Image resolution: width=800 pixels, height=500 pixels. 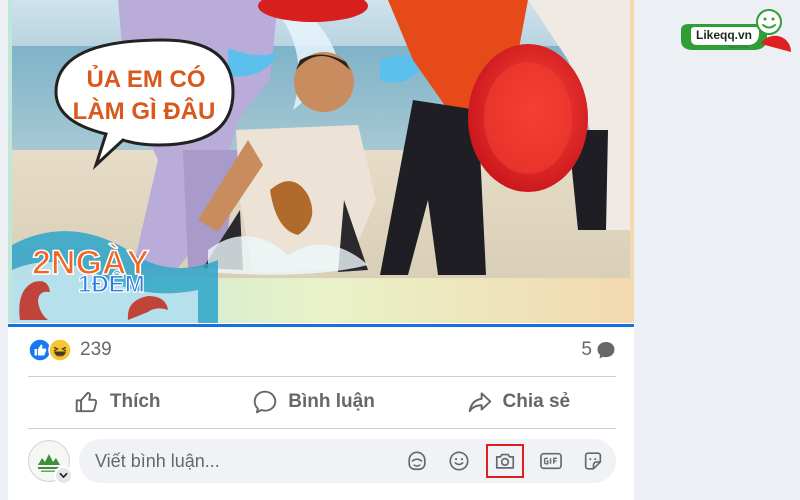 I want to click on comment-input, so click(x=247, y=461).